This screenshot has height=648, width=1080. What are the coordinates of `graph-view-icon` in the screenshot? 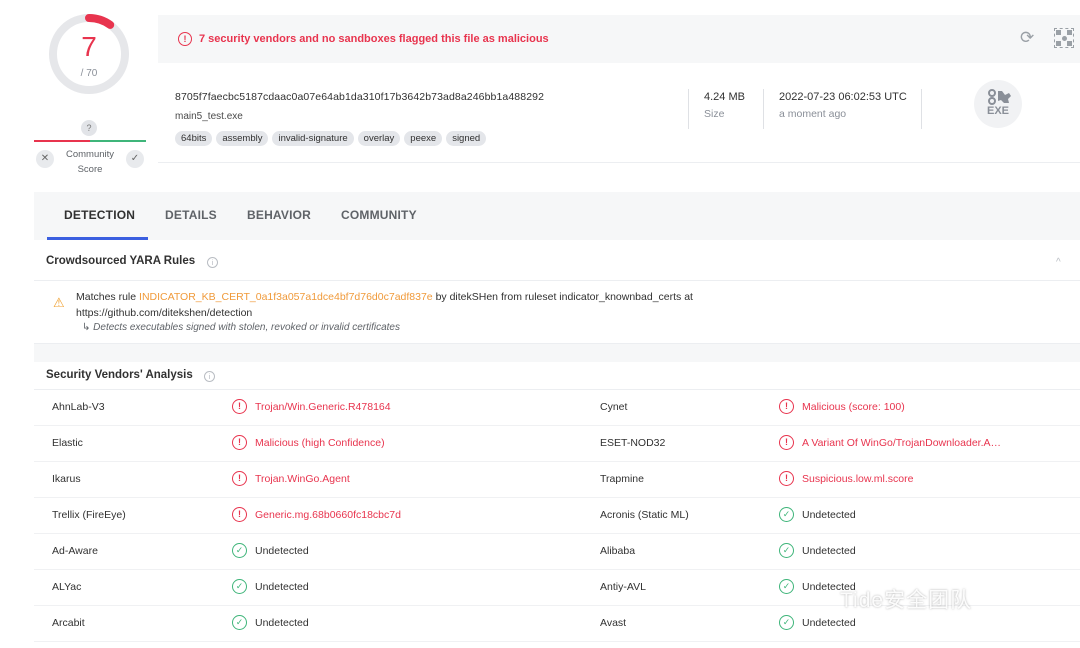 It's located at (1064, 38).